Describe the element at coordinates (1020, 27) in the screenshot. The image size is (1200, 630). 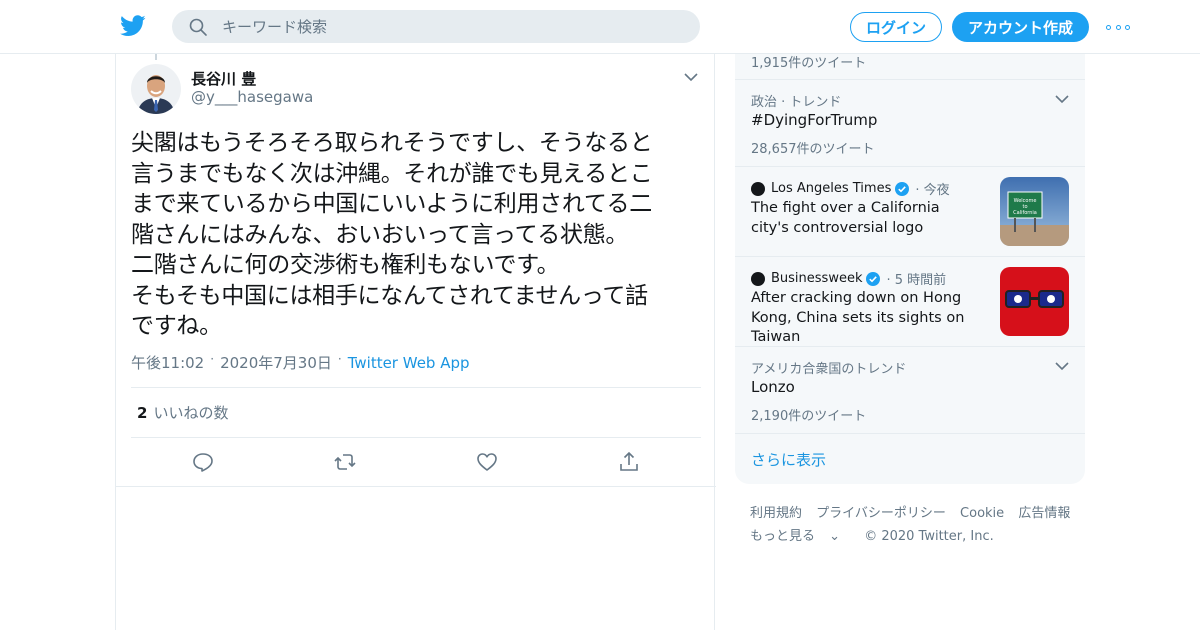
I see `signup-button: アカウント作成` at that location.